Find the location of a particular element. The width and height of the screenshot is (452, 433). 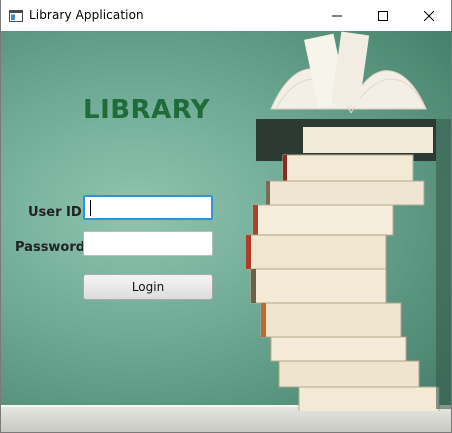

login-button: Login is located at coordinates (148, 287).